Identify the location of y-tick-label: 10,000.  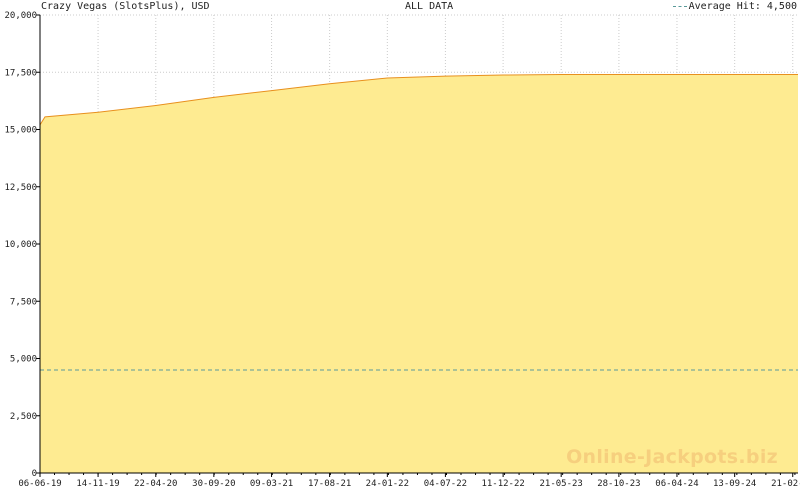
(20, 245).